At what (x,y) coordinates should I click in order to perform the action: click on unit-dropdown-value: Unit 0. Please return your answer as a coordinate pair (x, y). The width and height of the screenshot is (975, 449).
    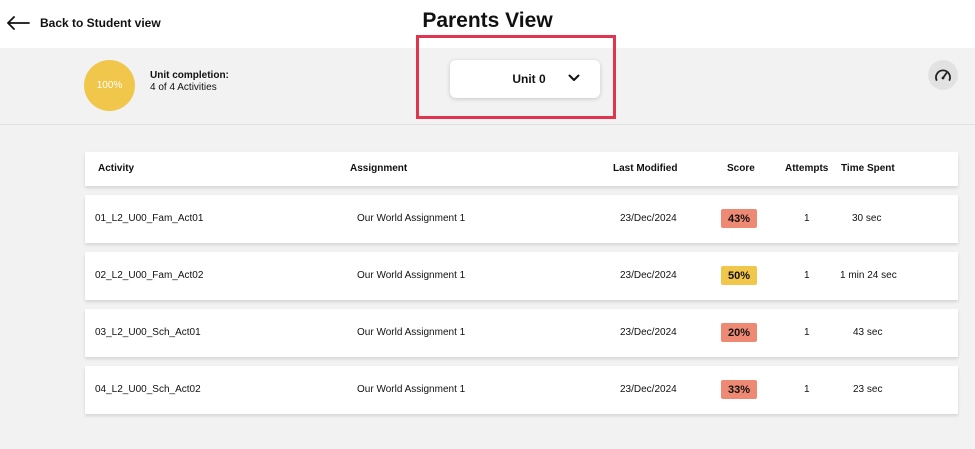
    Looking at the image, I should click on (529, 79).